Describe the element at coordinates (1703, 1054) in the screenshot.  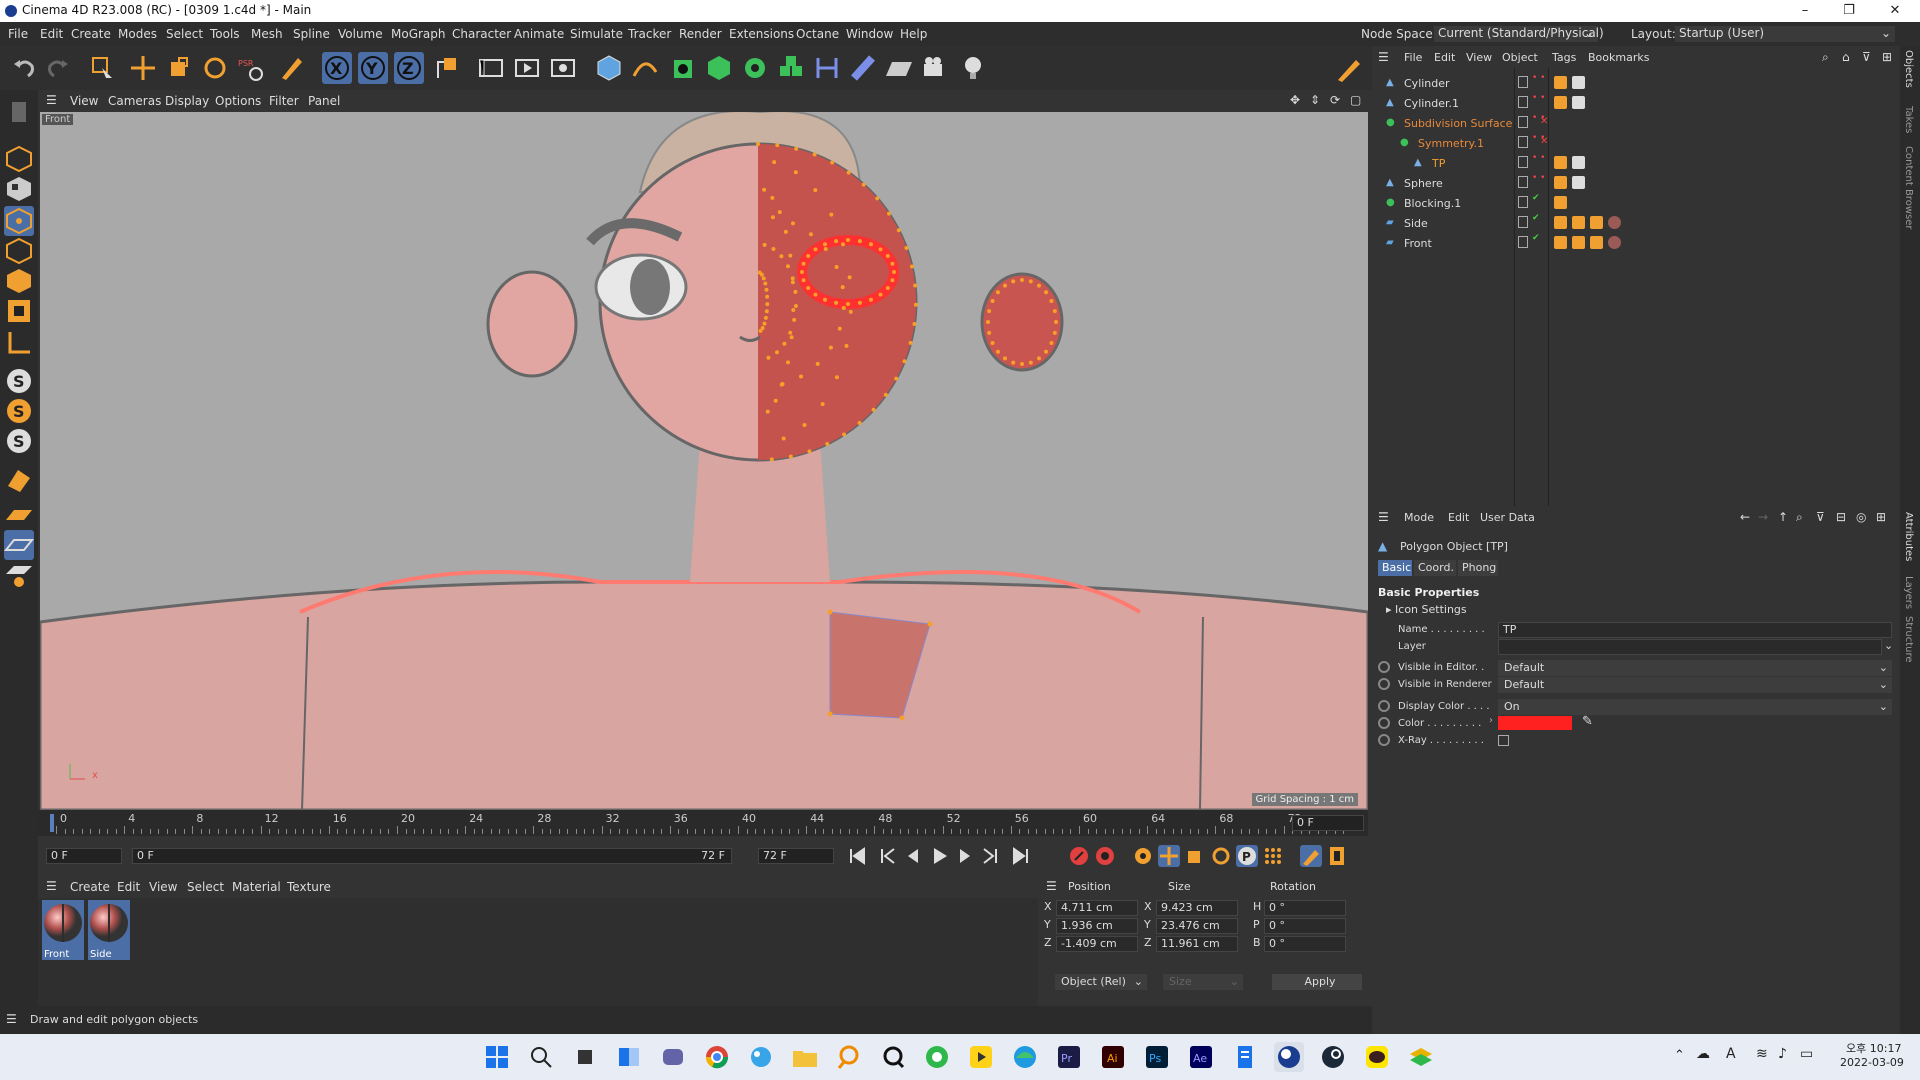
I see `cloud-icon: ☁` at that location.